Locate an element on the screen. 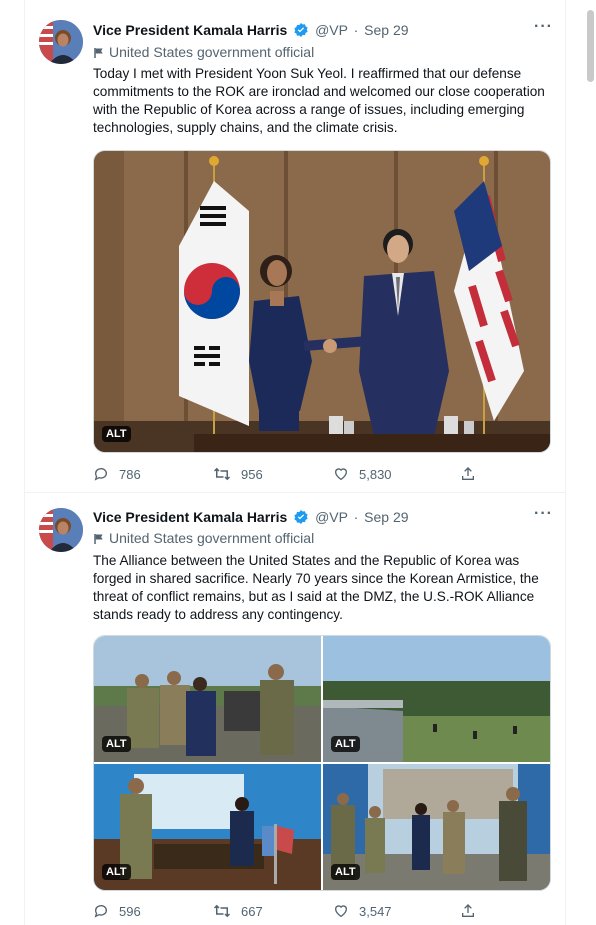 The width and height of the screenshot is (596, 925). reply-button: 786 is located at coordinates (117, 474).